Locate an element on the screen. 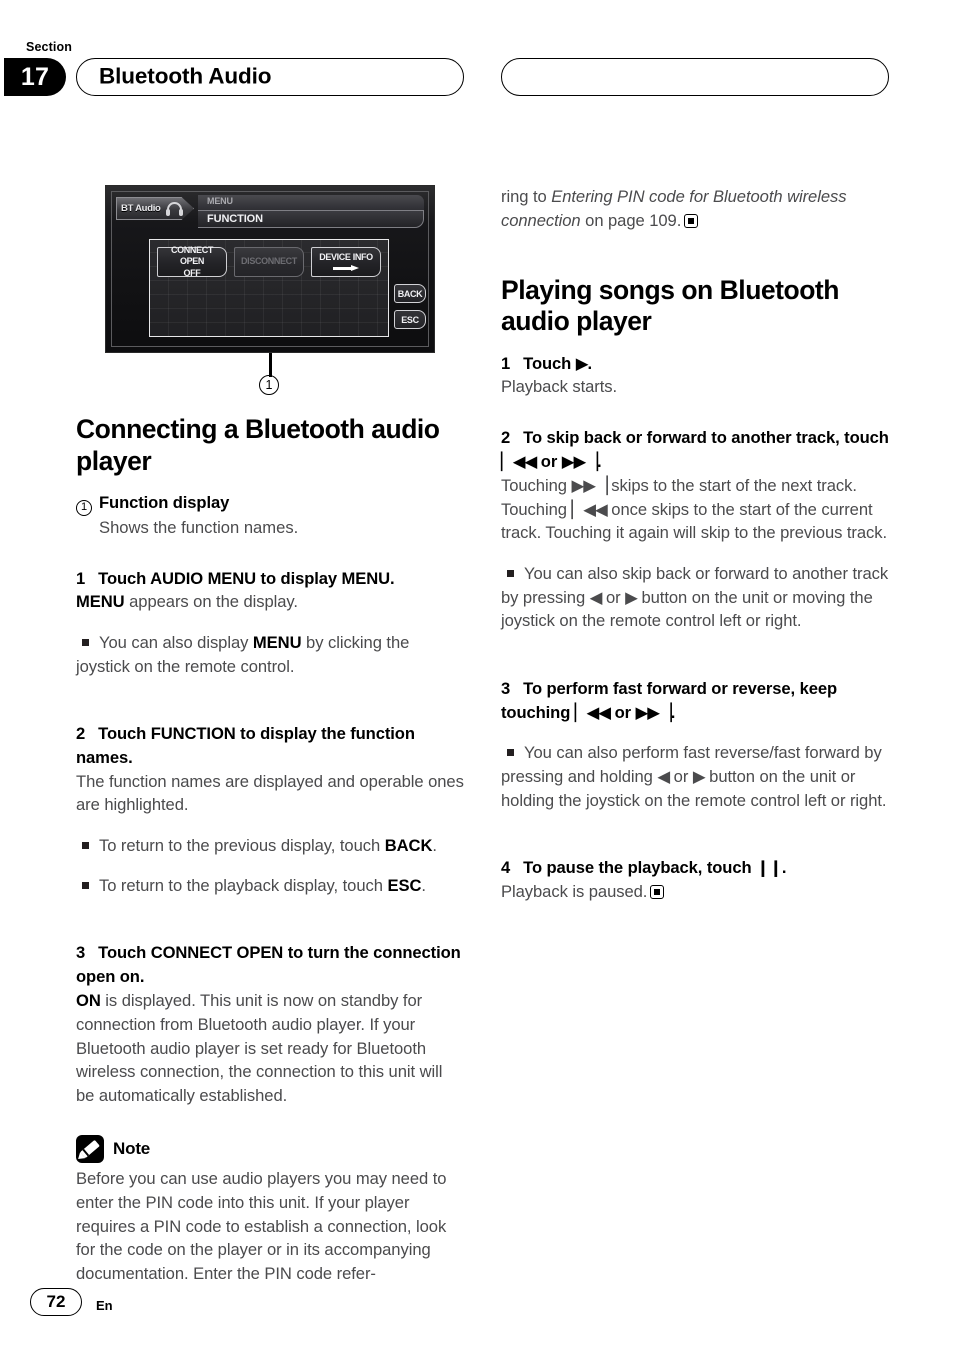  device-function-panel: CONNECT OPEN OFF DISCONNECT DEVICE INFO is located at coordinates (269, 288).